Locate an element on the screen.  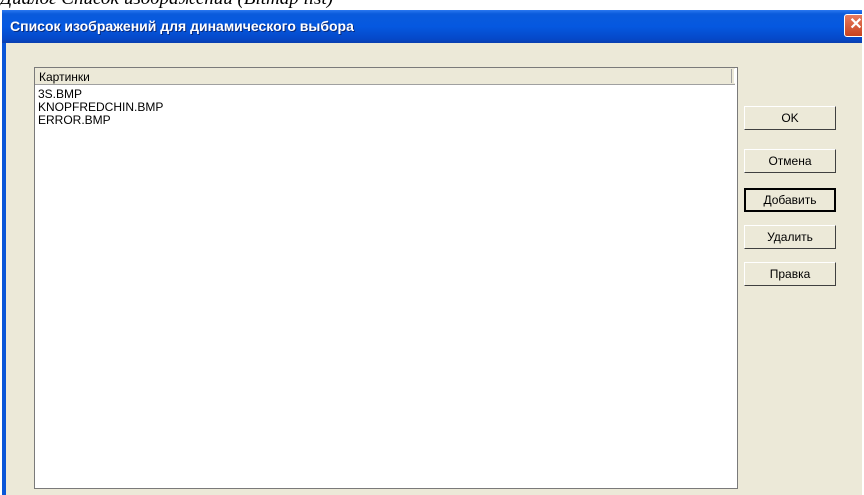
header-divider is located at coordinates (733, 76).